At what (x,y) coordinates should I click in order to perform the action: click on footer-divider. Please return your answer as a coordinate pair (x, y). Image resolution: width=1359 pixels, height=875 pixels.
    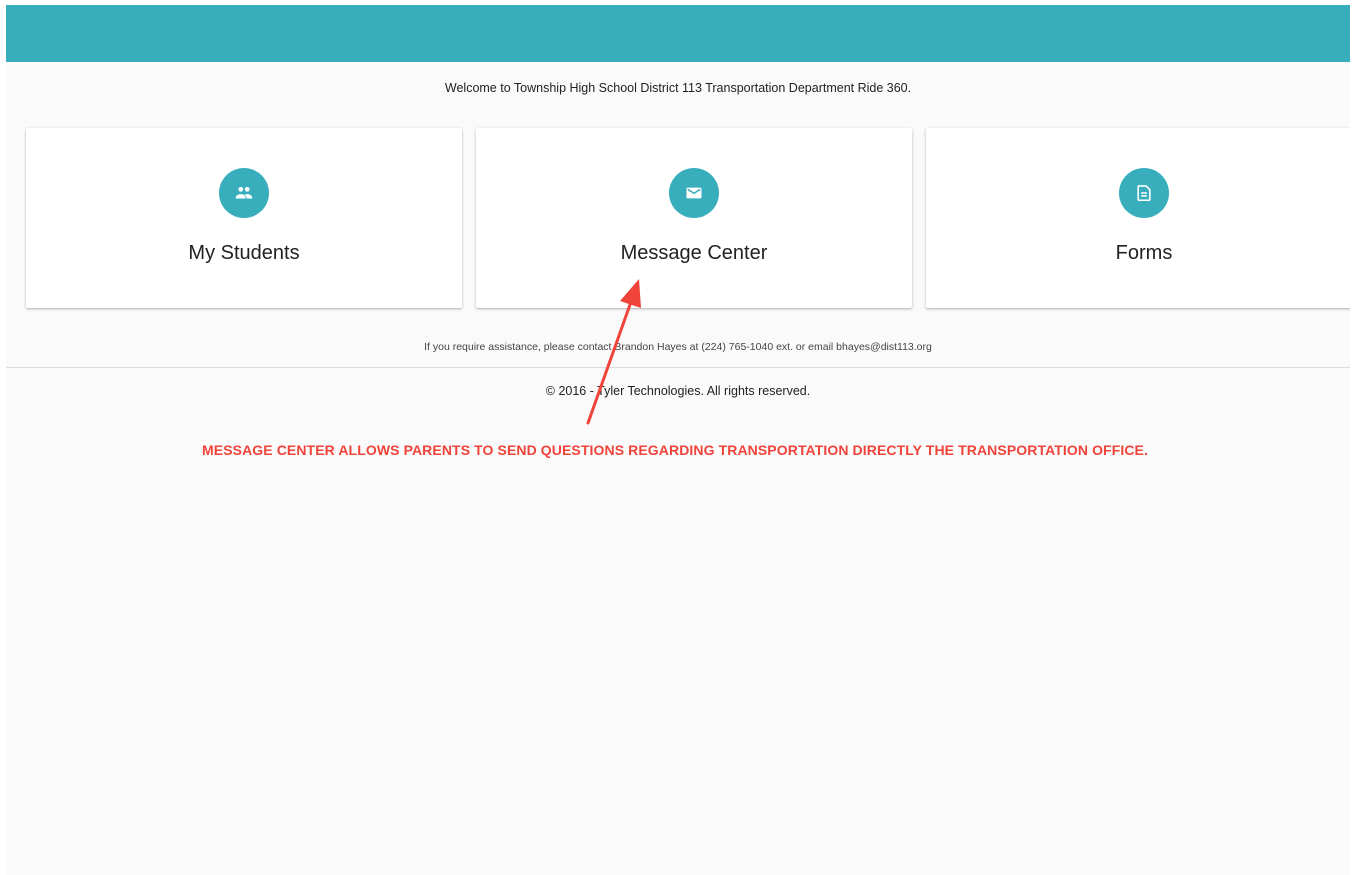
    Looking at the image, I should click on (678, 367).